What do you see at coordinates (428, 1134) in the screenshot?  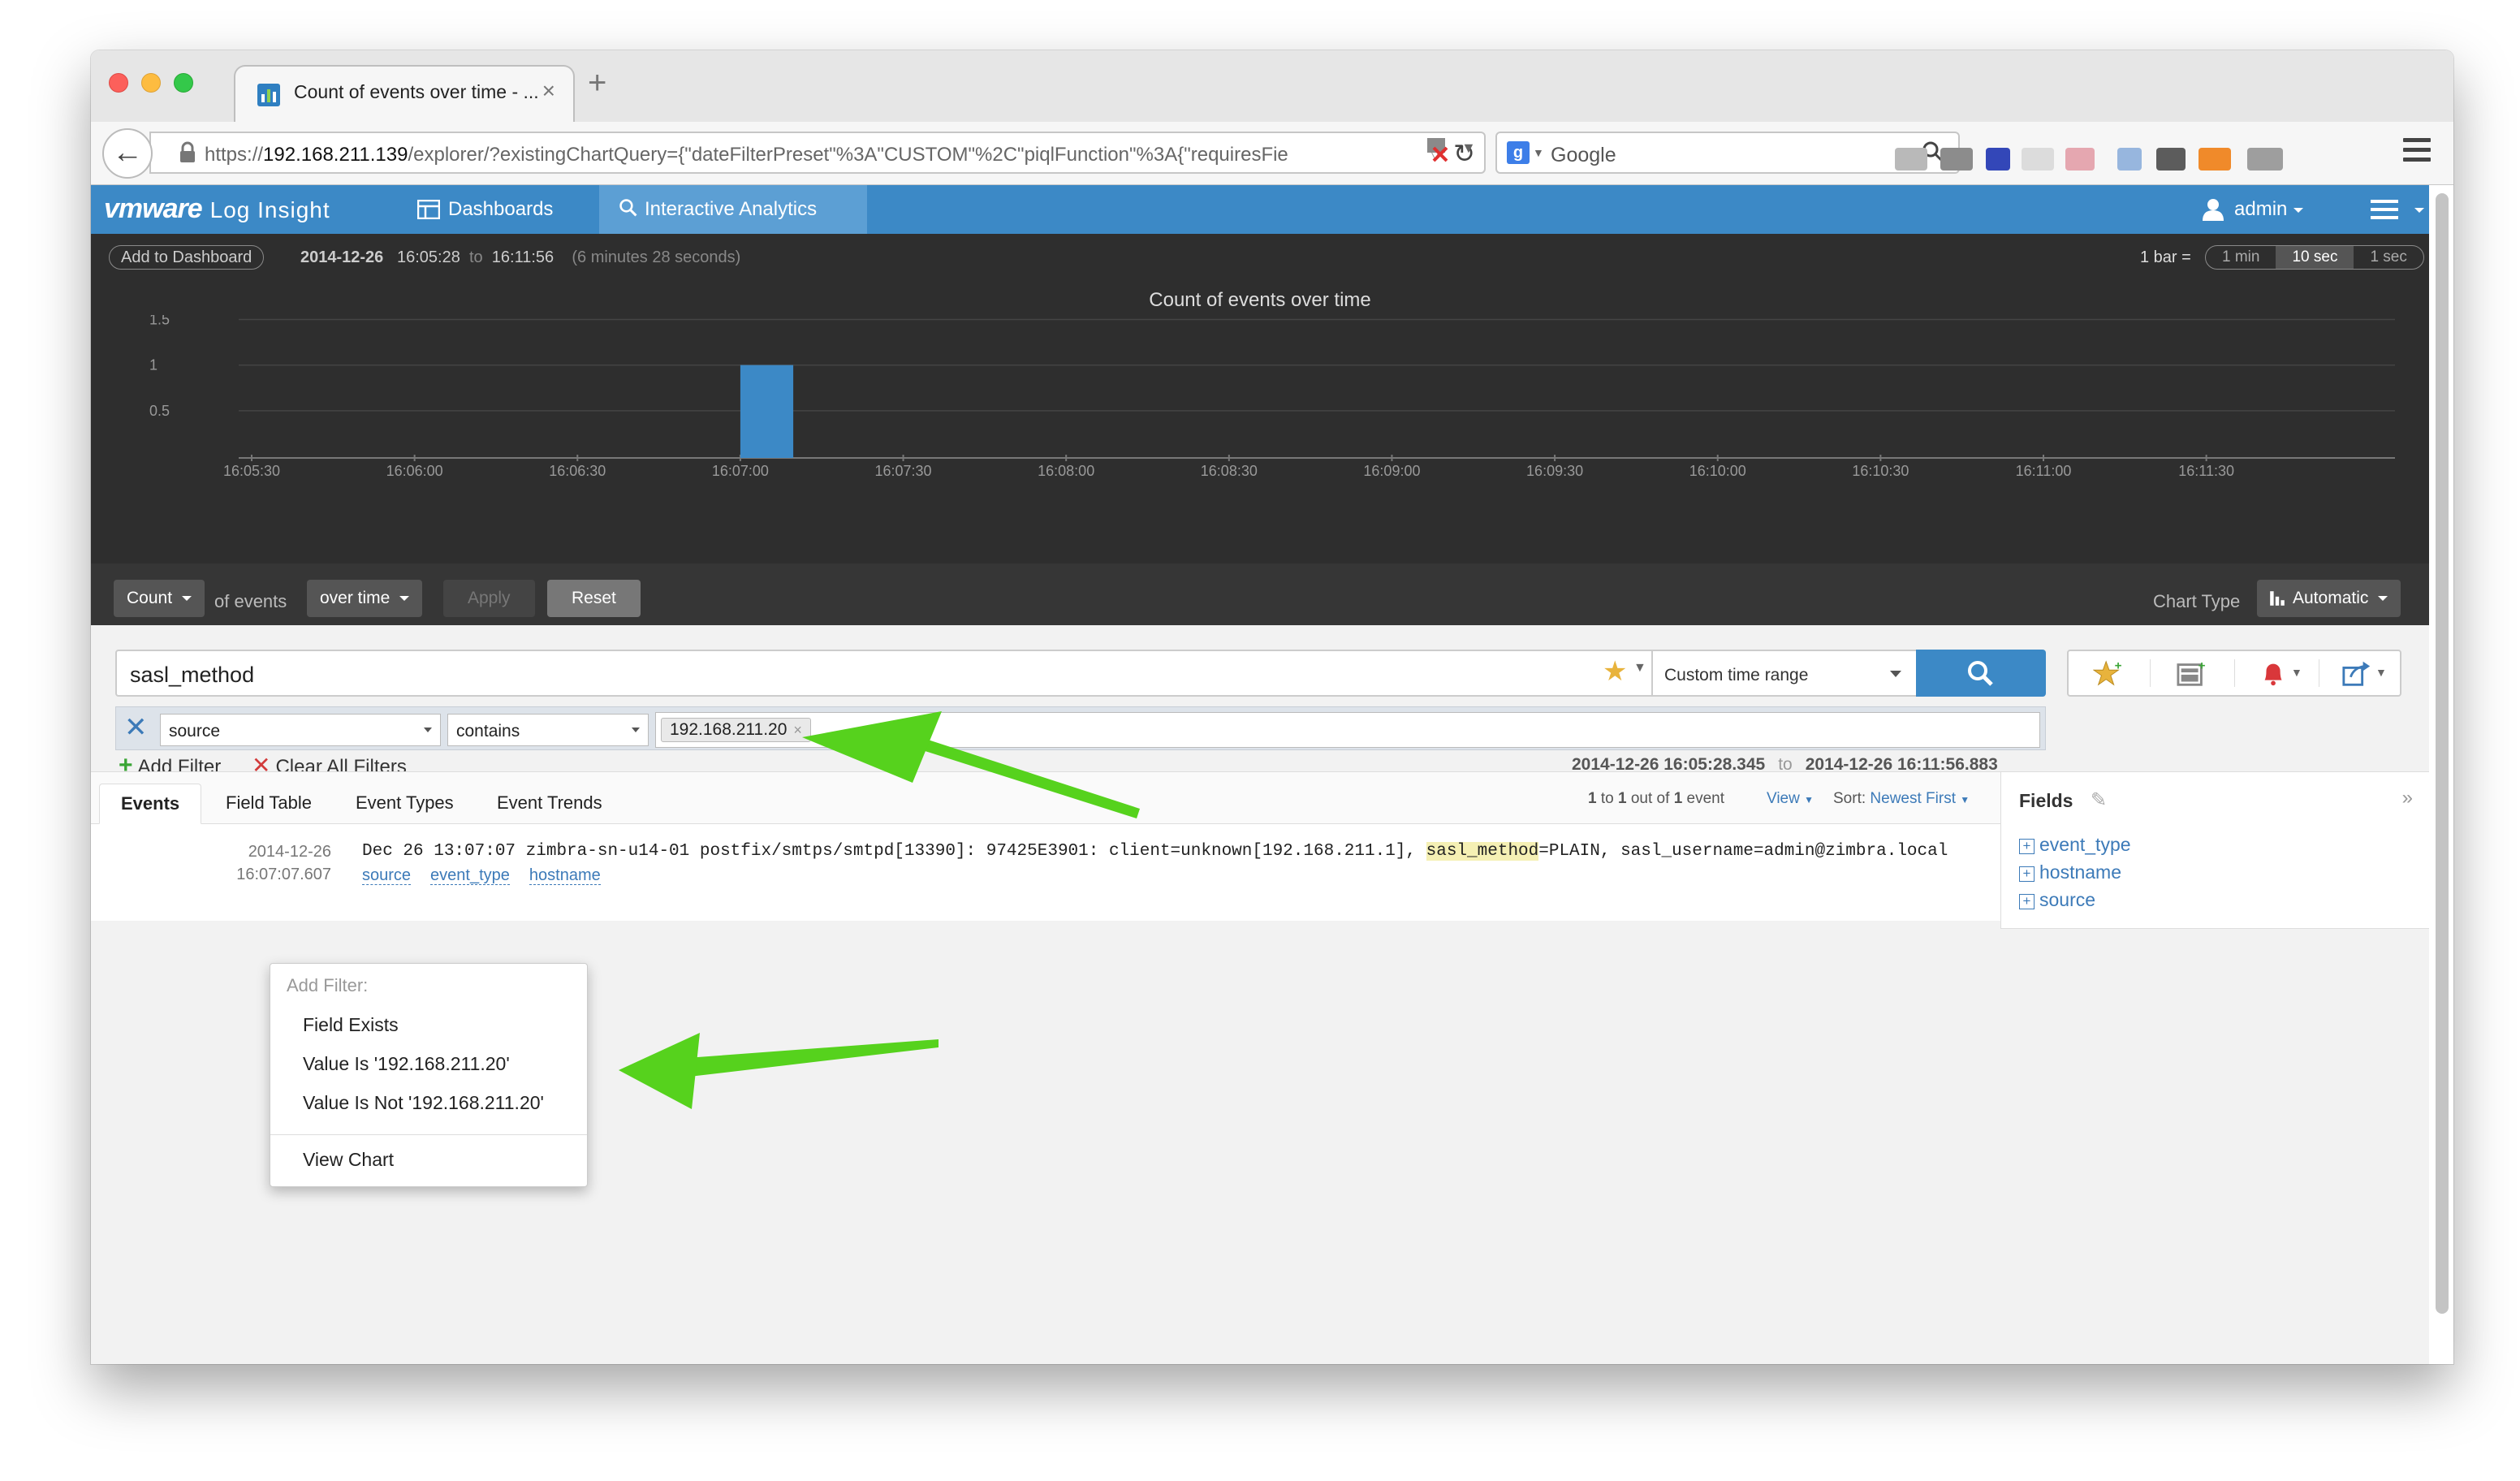 I see `popup-divider` at bounding box center [428, 1134].